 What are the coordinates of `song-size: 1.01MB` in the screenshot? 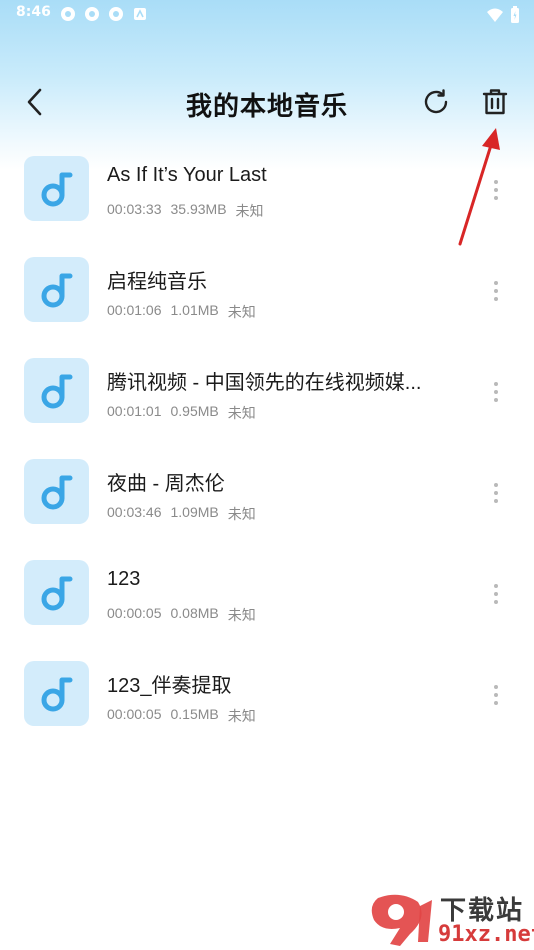 It's located at (194, 310).